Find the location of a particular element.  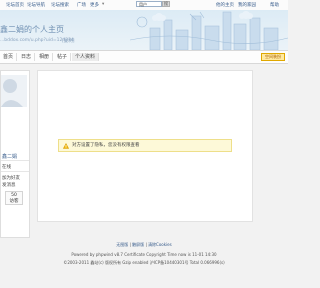

avatar is located at coordinates (14, 91).